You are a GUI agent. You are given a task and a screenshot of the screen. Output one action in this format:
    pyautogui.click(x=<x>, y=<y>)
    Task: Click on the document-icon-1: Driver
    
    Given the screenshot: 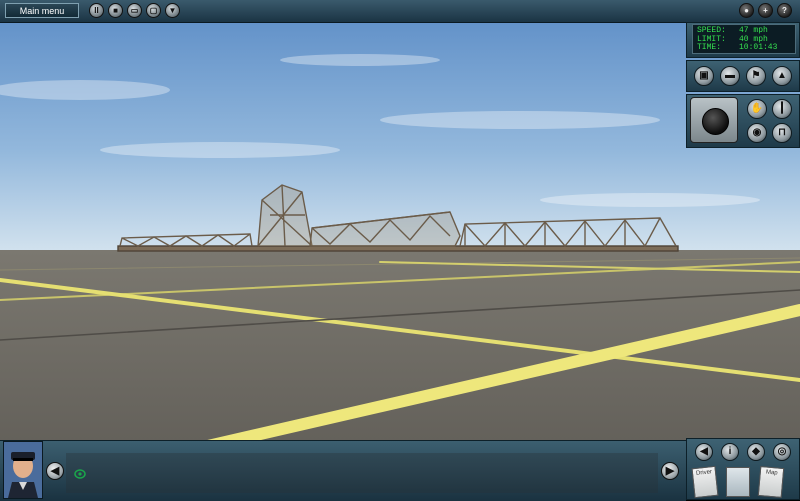 What is the action you would take?
    pyautogui.click(x=705, y=482)
    